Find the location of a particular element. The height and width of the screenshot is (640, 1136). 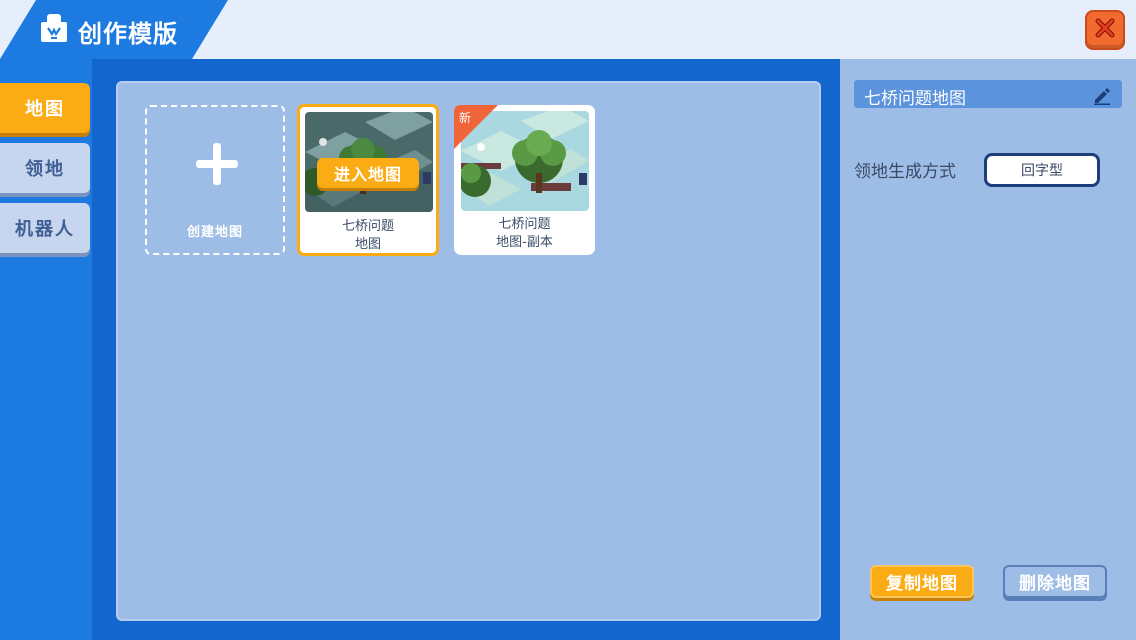

map-name-line2: 地图-副本 is located at coordinates (524, 242).